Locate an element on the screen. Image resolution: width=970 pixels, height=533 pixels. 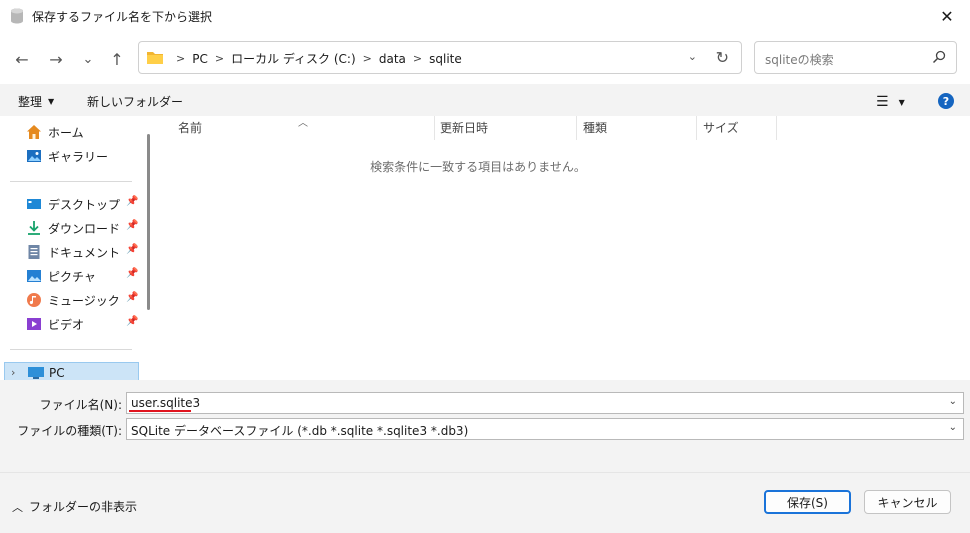
up-button: ↑ is located at coordinates (117, 59).